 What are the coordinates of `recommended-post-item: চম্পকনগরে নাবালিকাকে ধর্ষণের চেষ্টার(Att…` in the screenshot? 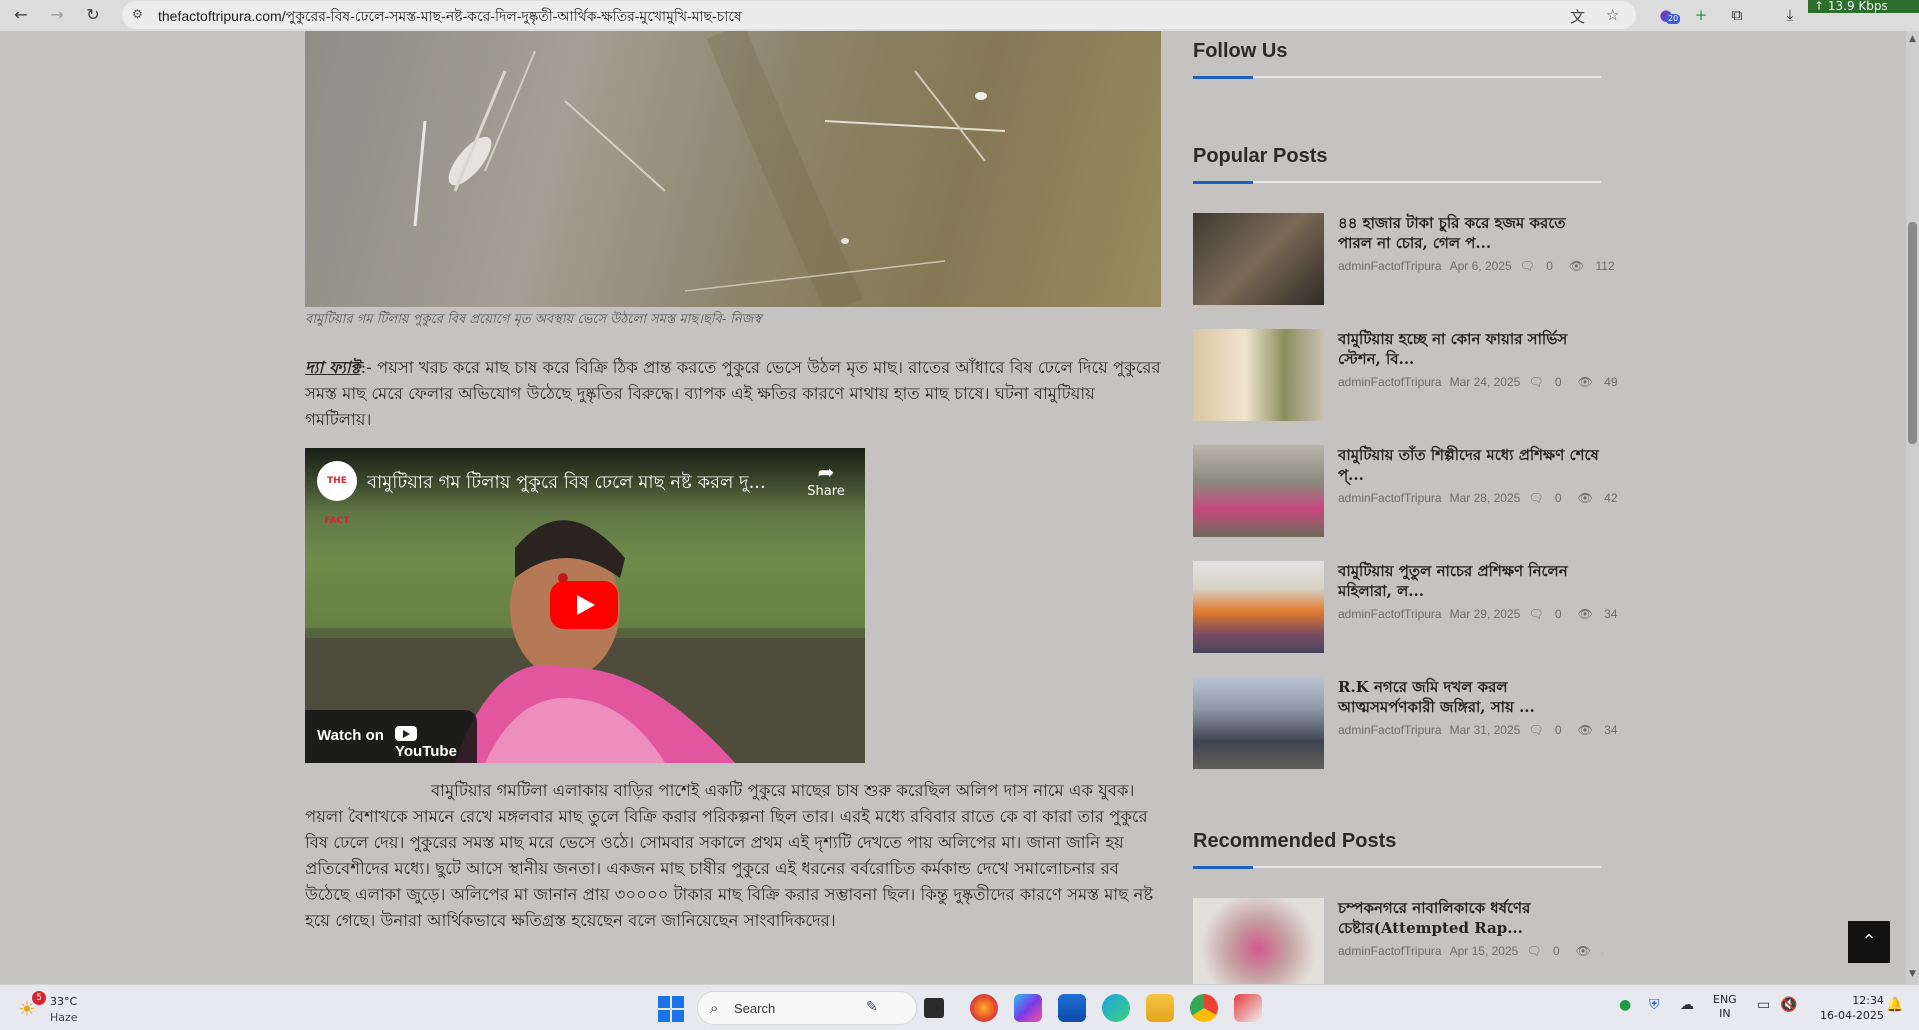 It's located at (1398, 941).